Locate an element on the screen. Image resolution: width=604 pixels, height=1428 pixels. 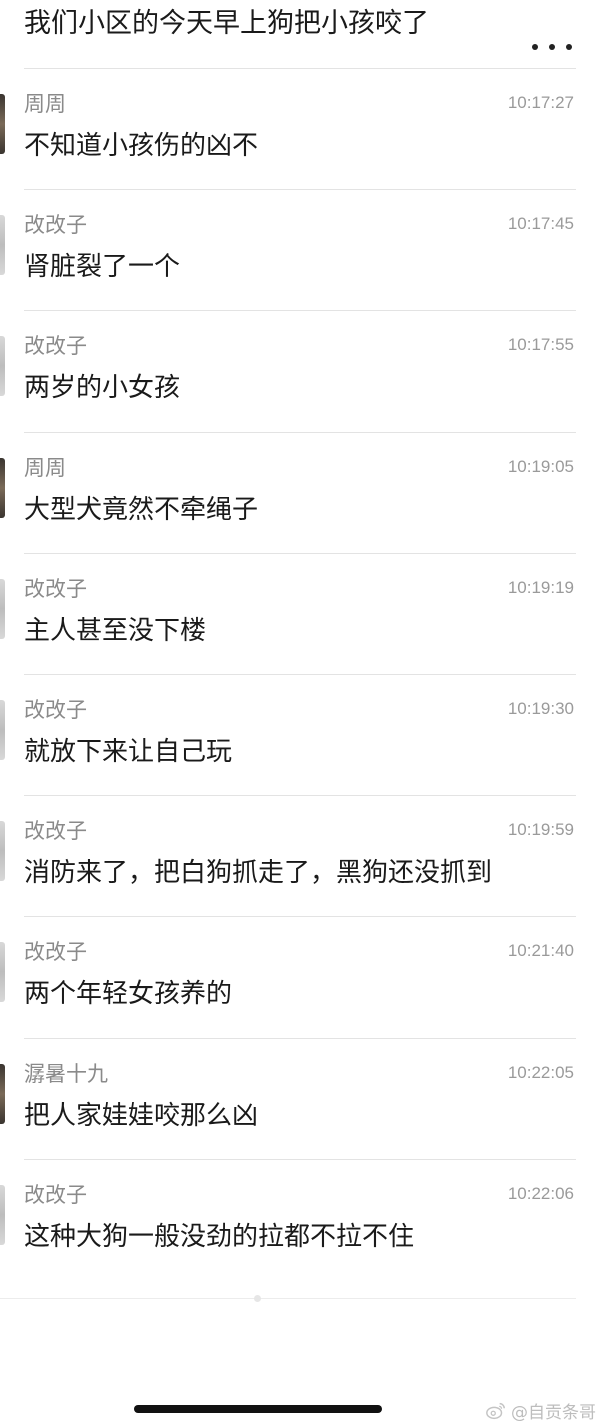
message-text: 大型犬竟然不牵绳子 is located at coordinates (141, 510).